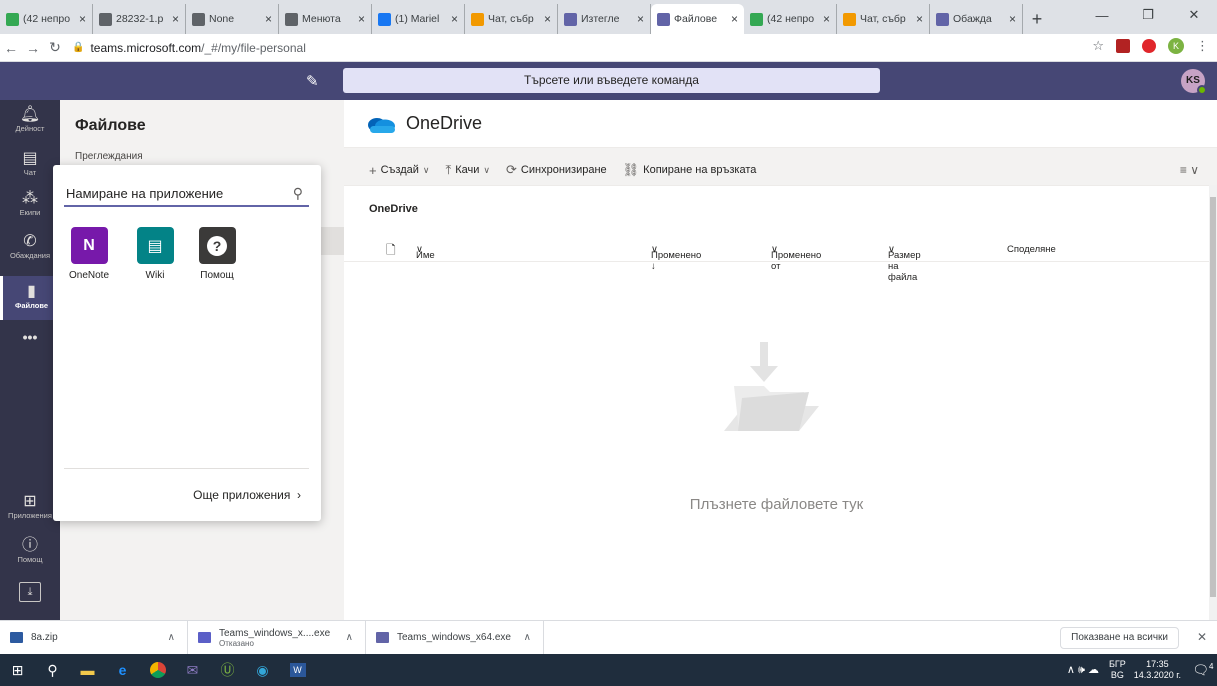 This screenshot has height=686, width=1217. Describe the element at coordinates (604, 19) in the screenshot. I see `browser-tab: Изтегле ×` at that location.